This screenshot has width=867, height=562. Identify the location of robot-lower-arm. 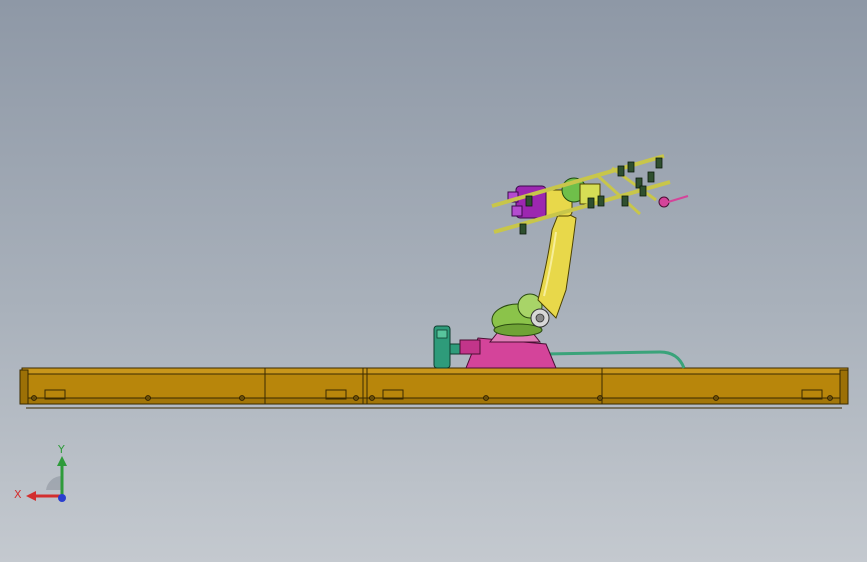
(557, 264).